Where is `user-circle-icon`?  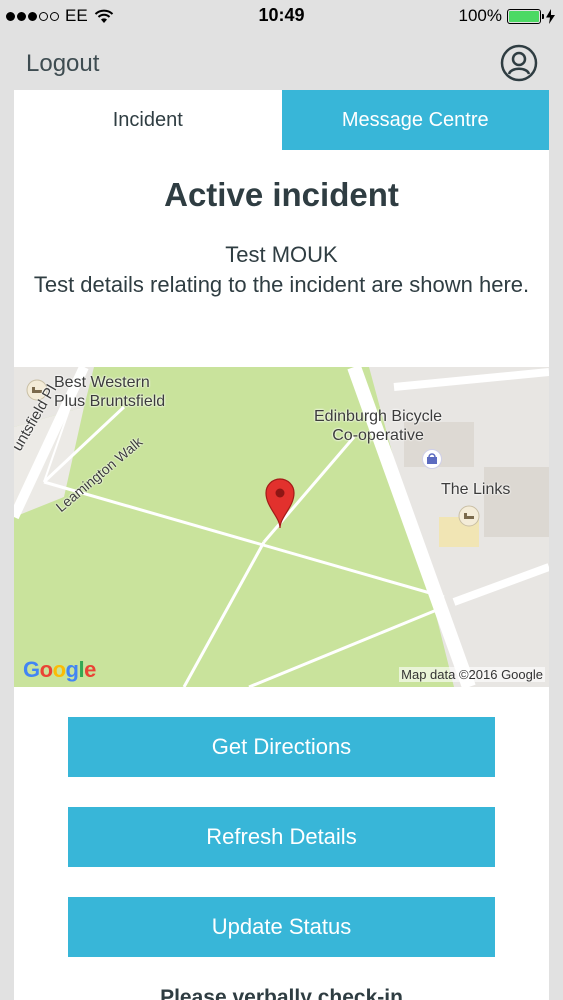 user-circle-icon is located at coordinates (519, 63).